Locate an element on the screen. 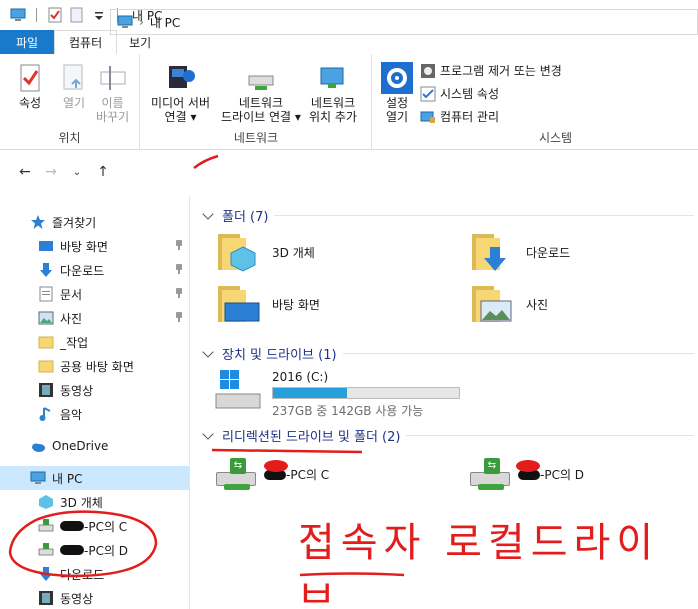 Image resolution: width=698 pixels, height=609 pixels. navigation-bar: ← → ⌄ ↑ is located at coordinates (349, 172).